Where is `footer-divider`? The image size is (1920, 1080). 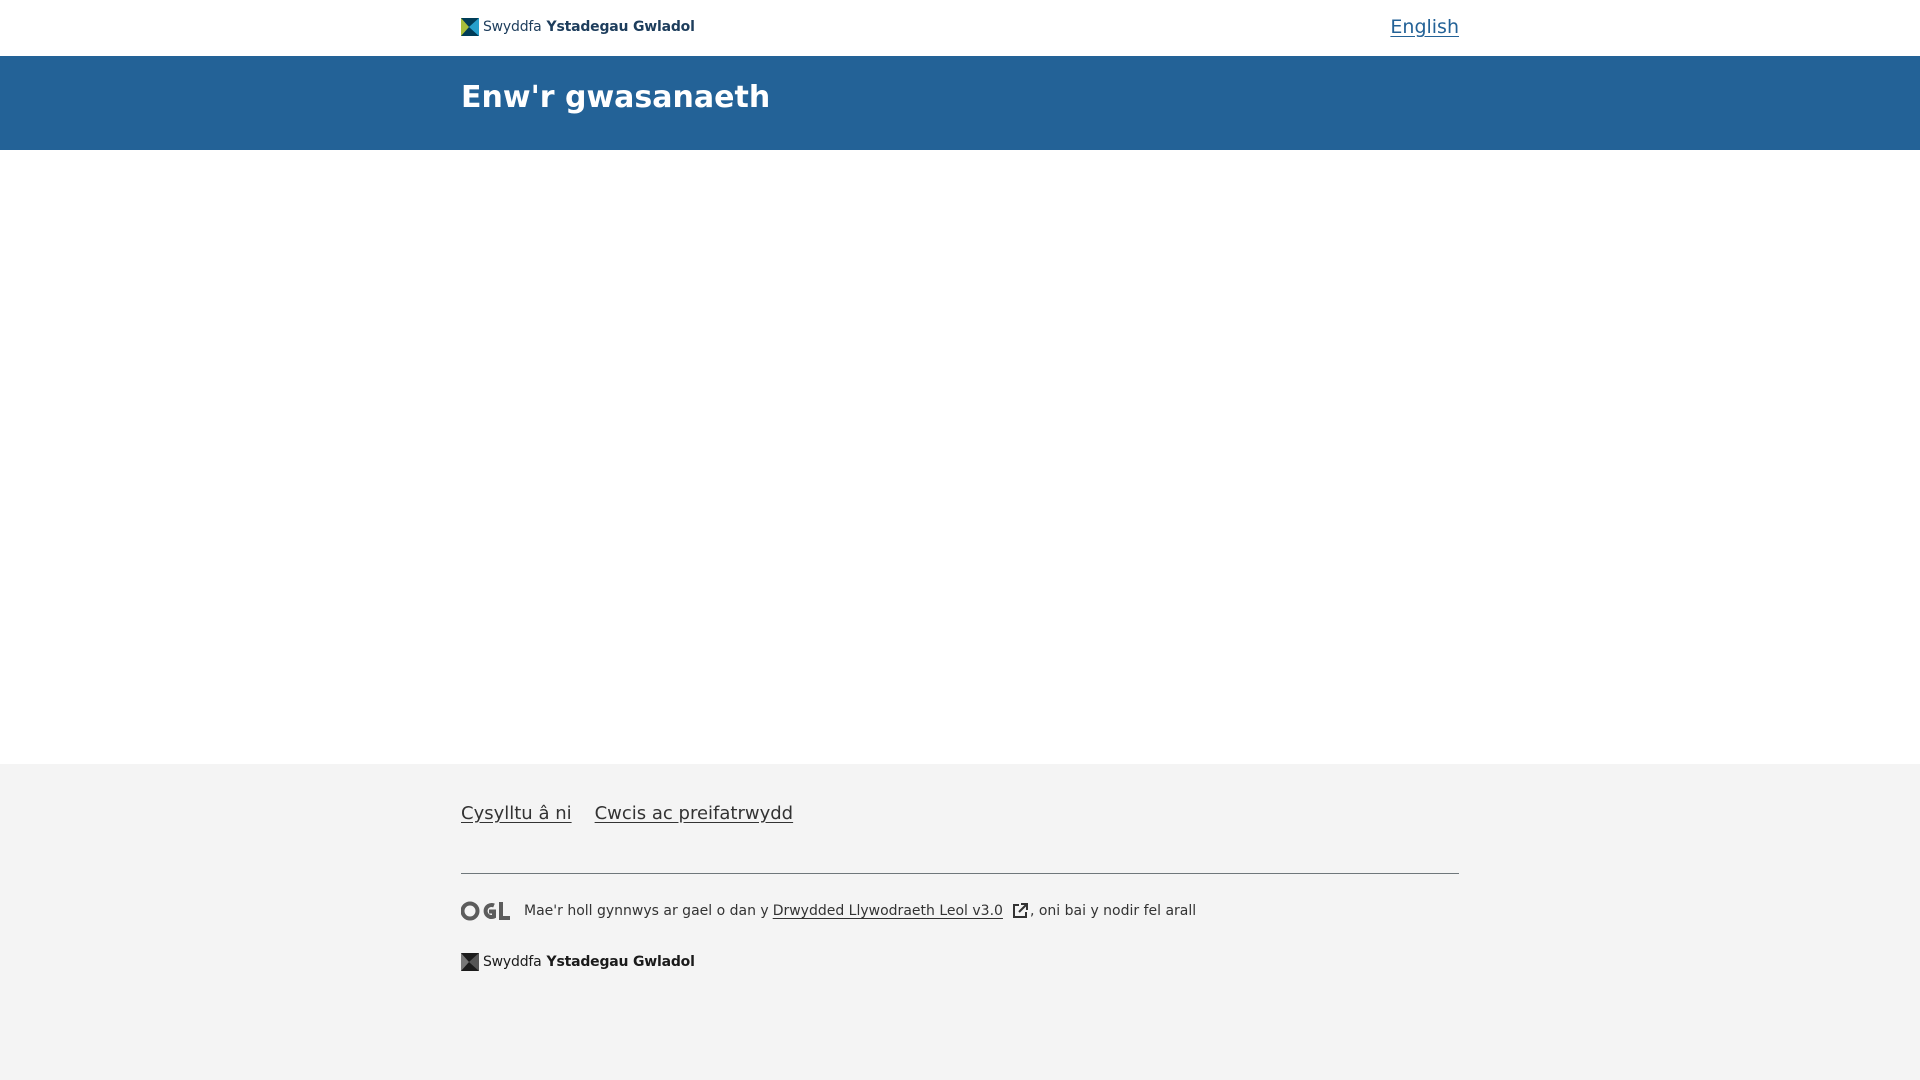
footer-divider is located at coordinates (960, 873).